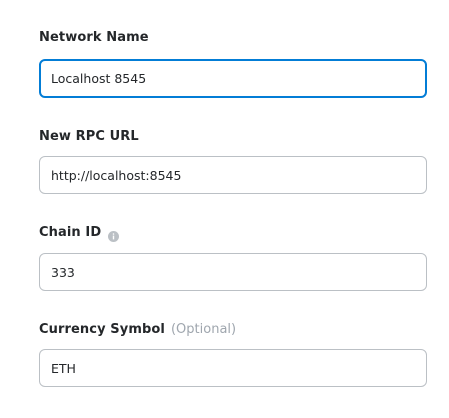 The width and height of the screenshot is (449, 418). I want to click on network-name-label-row: Network Name, so click(94, 37).